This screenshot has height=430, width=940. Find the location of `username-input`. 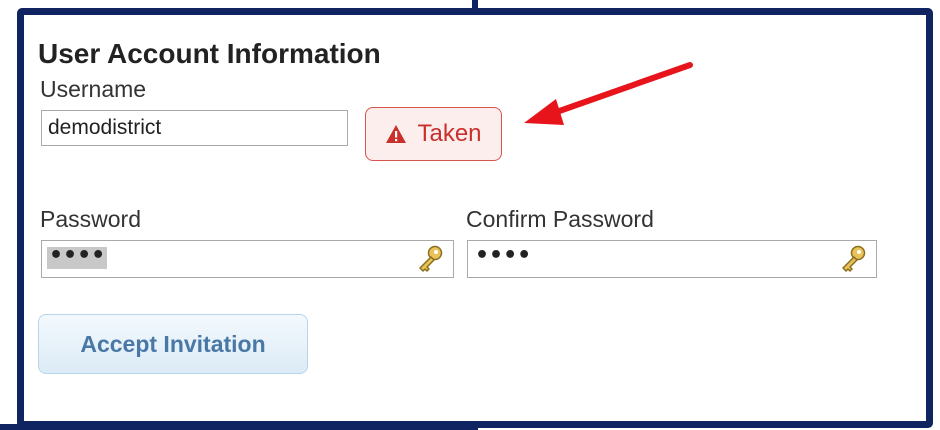

username-input is located at coordinates (194, 128).